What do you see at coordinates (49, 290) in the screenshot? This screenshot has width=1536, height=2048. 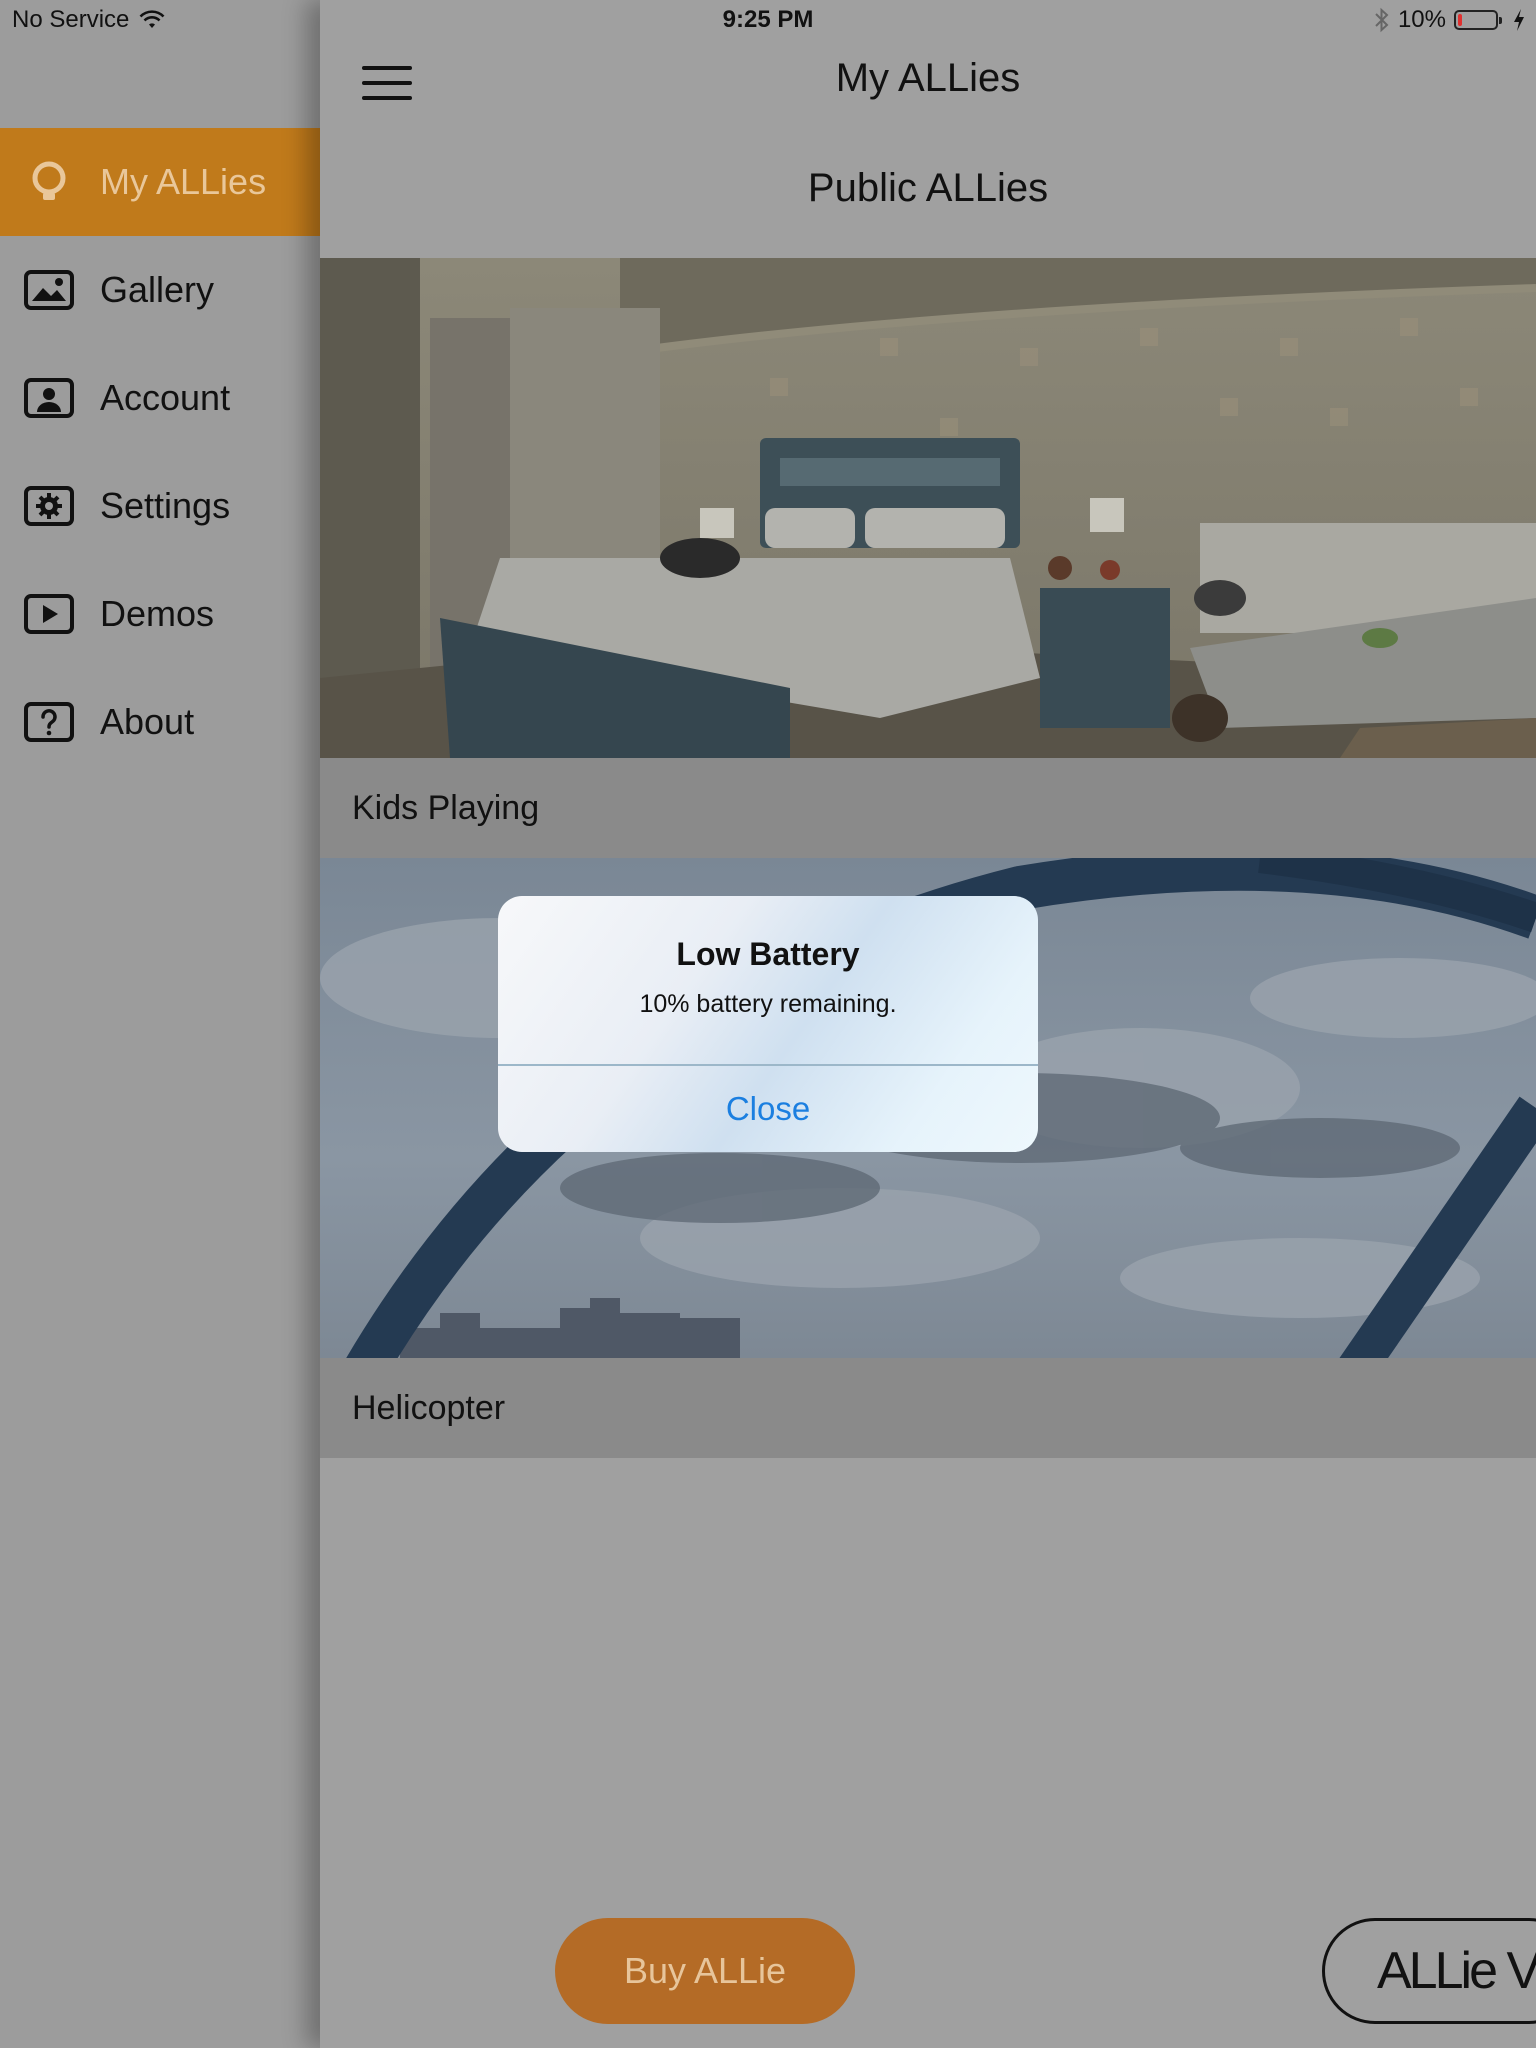 I see `image-icon` at bounding box center [49, 290].